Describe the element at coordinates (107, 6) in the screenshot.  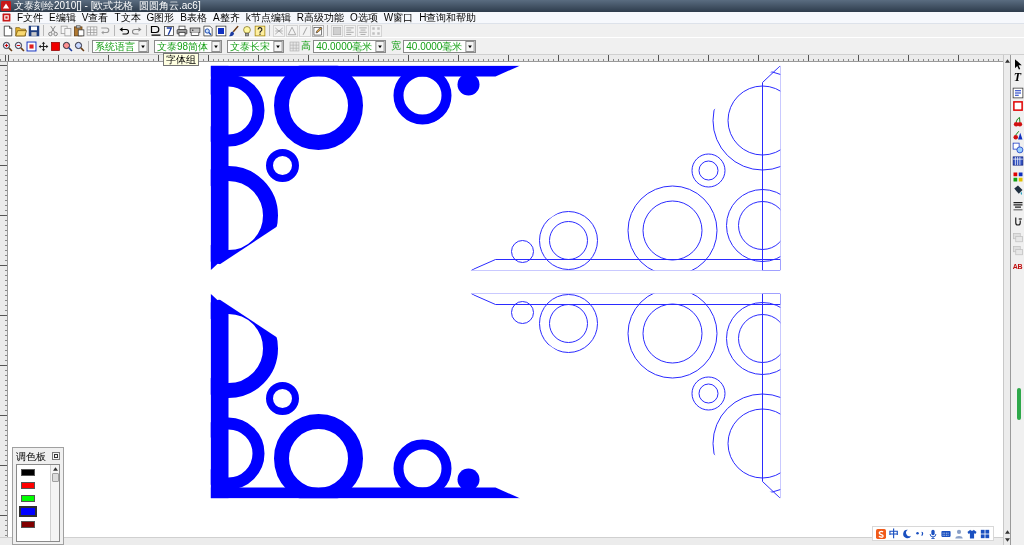
I see `window-title: 文泰刻绘2010[] - [欧式花格 圆圆角云.ac6]` at that location.